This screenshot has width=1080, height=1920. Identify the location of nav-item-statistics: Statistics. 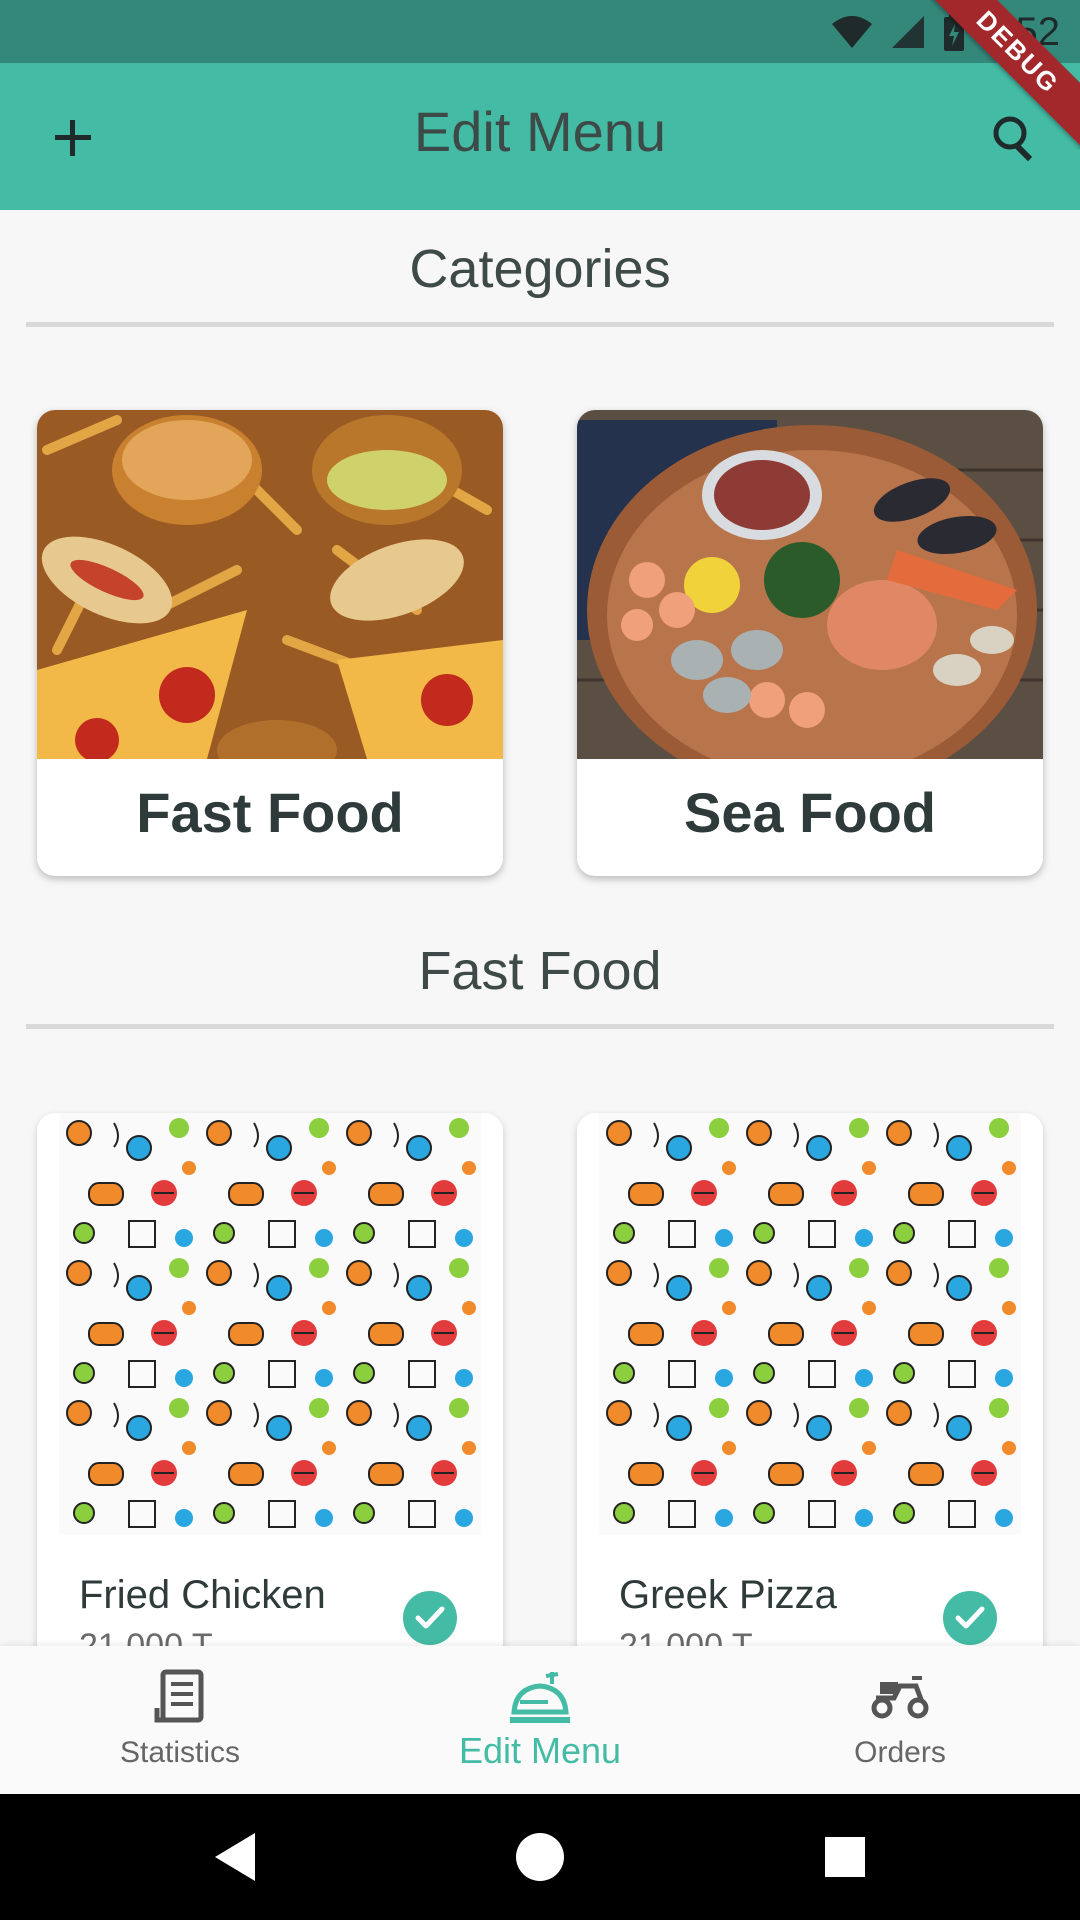
(180, 1720).